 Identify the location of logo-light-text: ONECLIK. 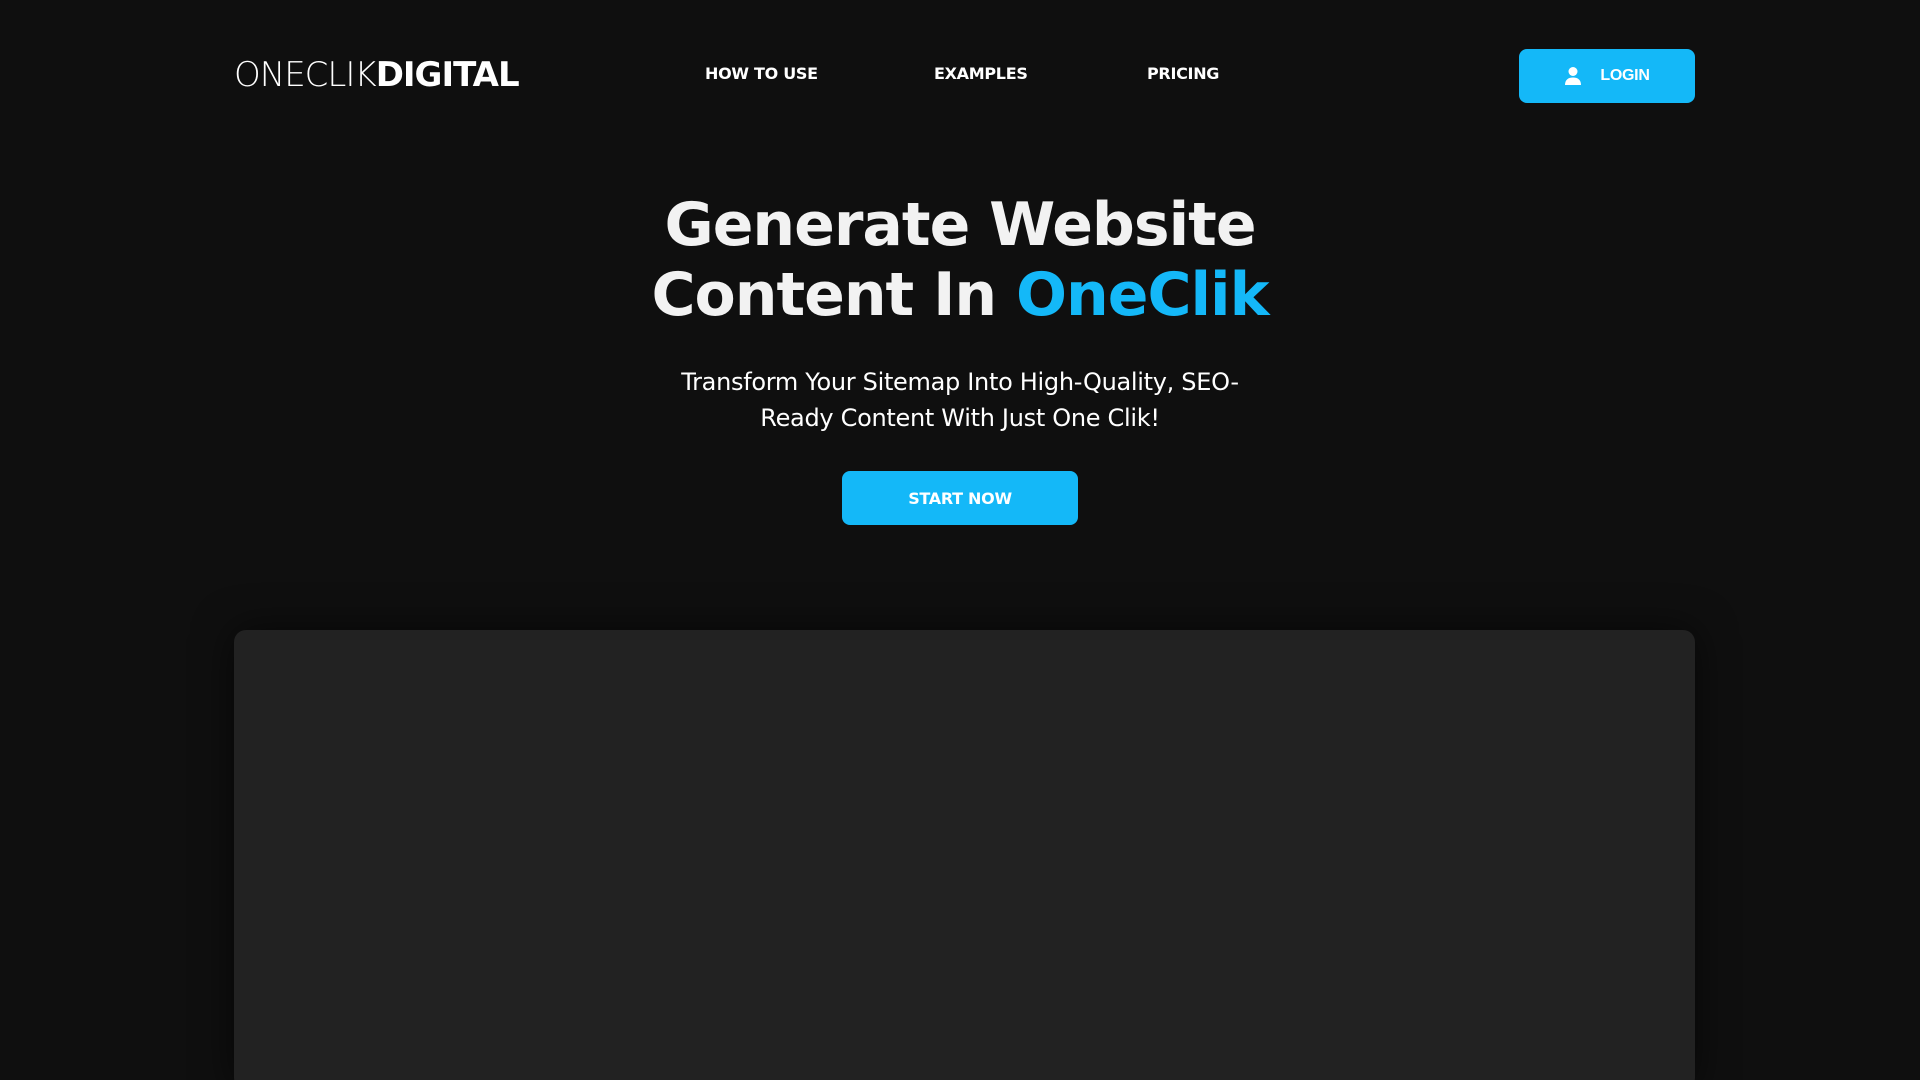
(305, 75).